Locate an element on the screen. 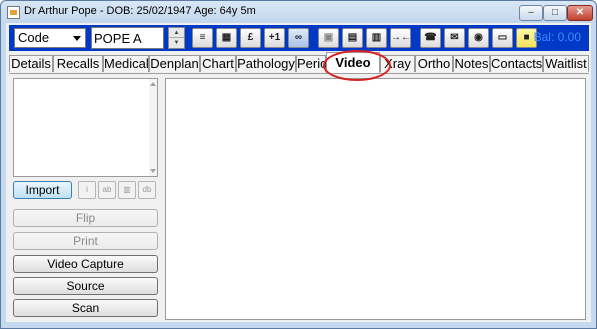  pound-icon: £ is located at coordinates (250, 37).